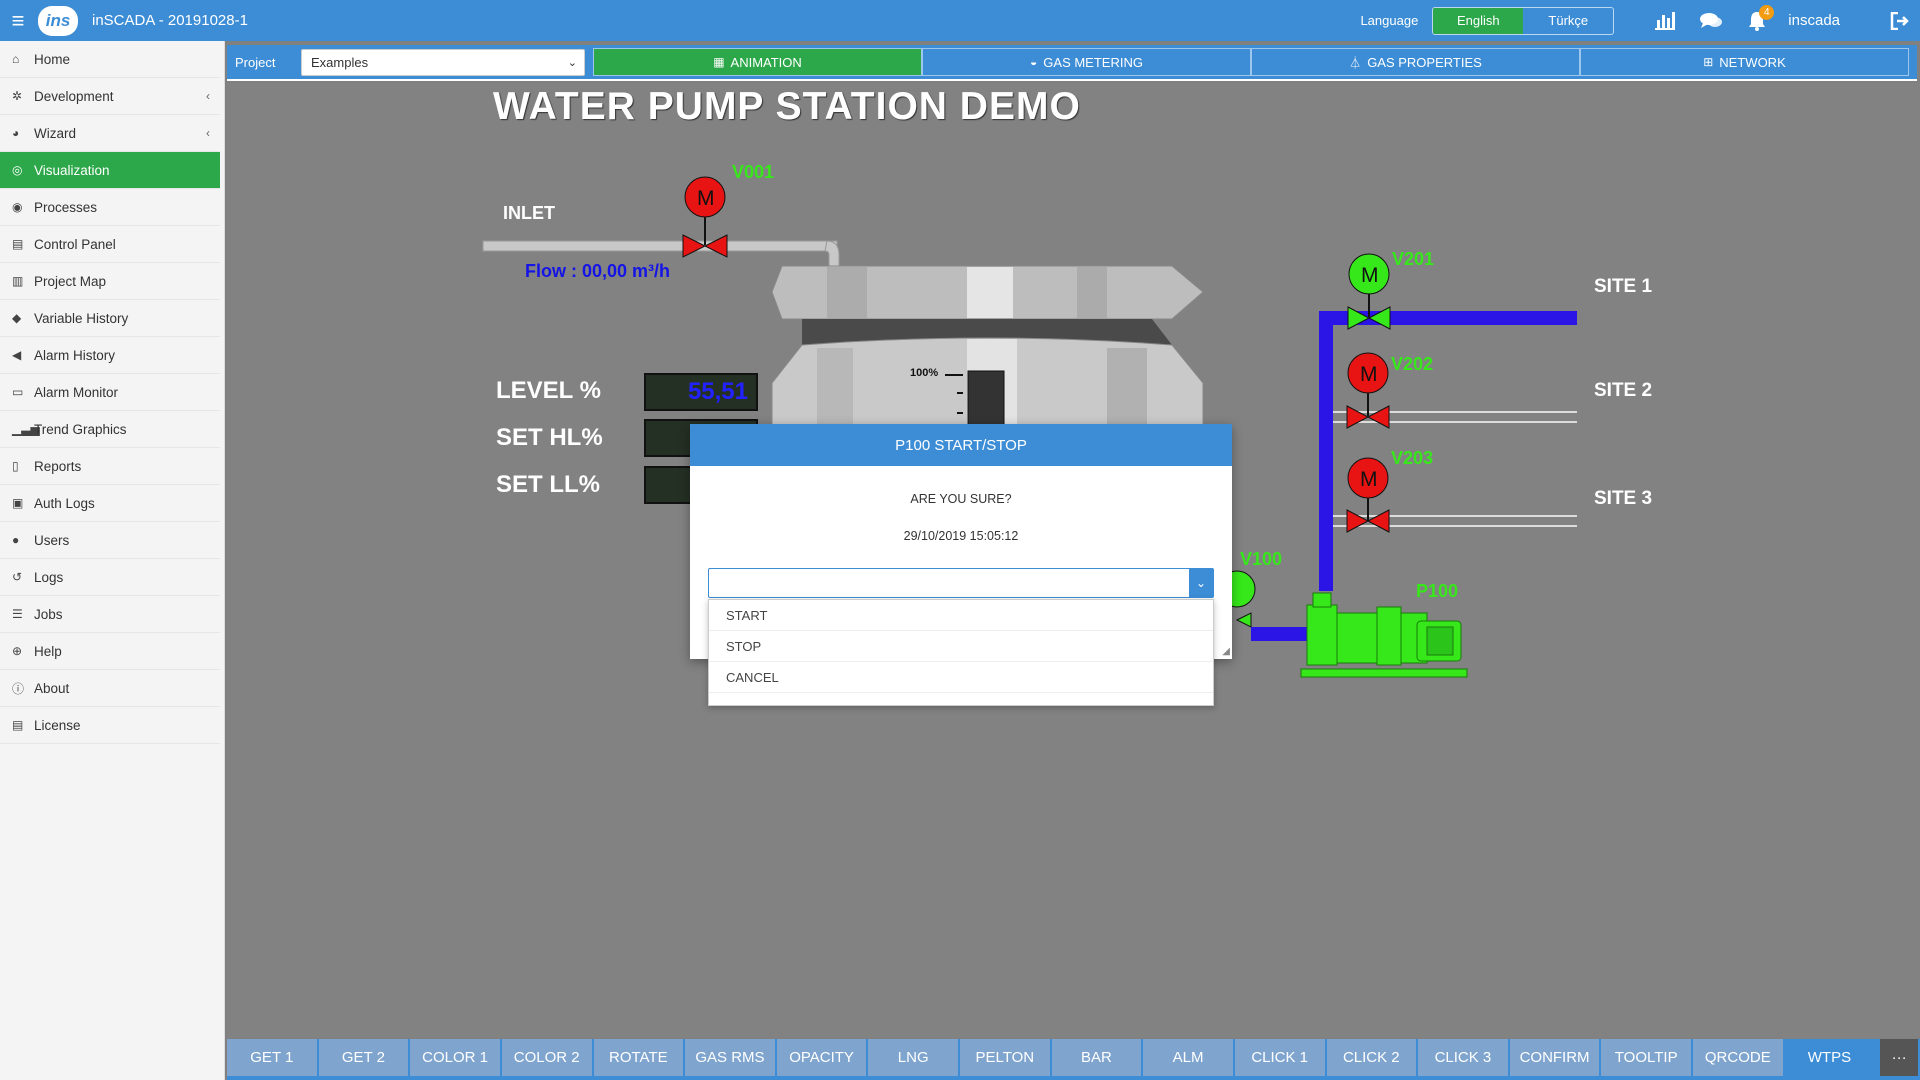 The width and height of the screenshot is (1920, 1080). Describe the element at coordinates (1096, 1057) in the screenshot. I see `tab-bar: BAR` at that location.